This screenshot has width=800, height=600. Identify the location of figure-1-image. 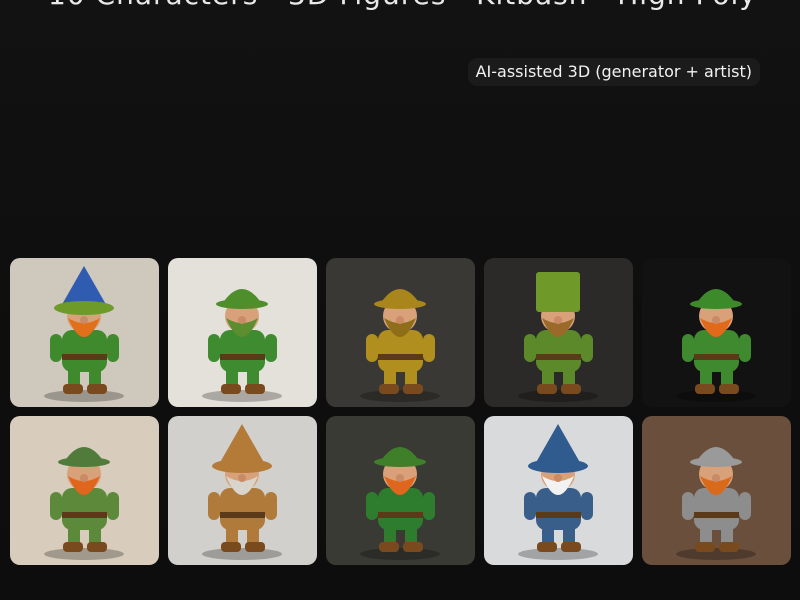
(84, 332).